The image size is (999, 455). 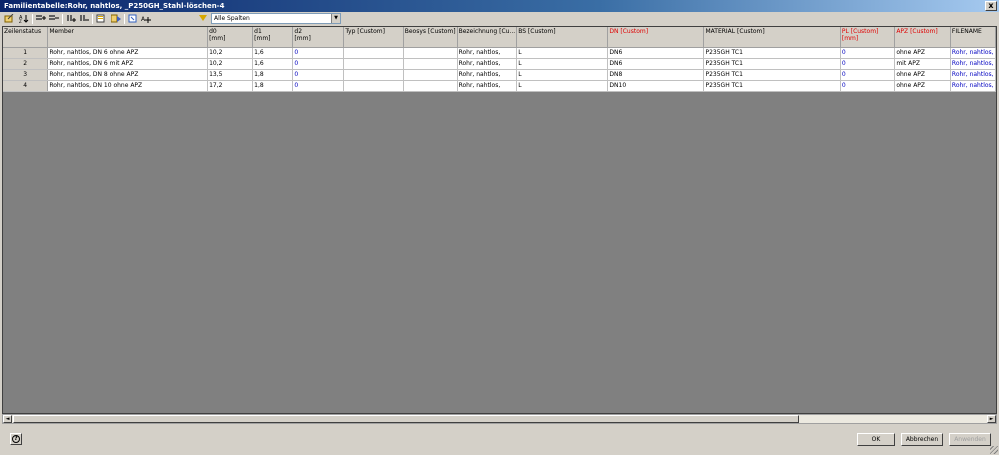 I want to click on table-cell: 17,2, so click(x=230, y=86).